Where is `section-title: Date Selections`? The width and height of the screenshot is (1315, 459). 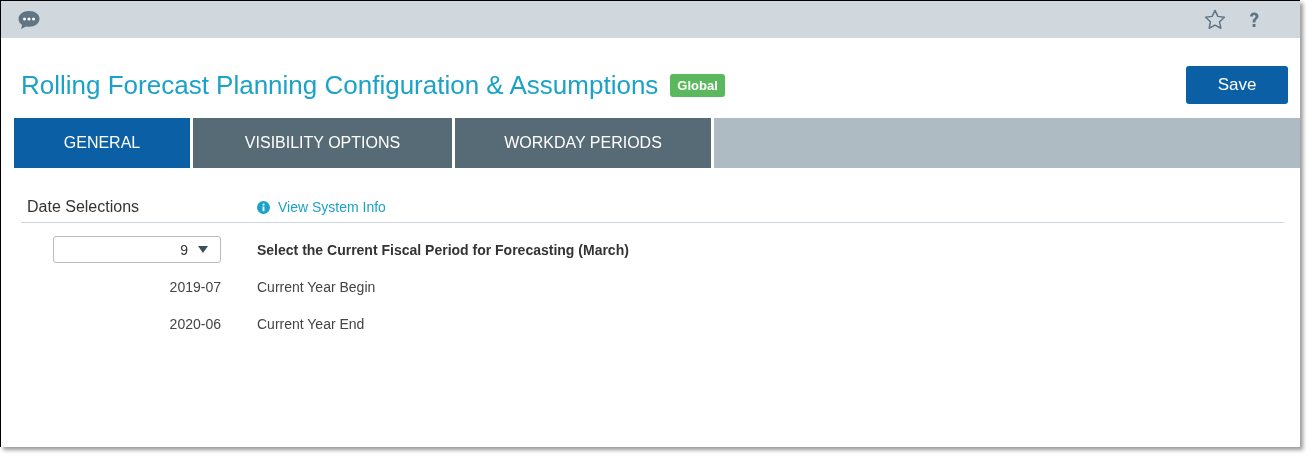
section-title: Date Selections is located at coordinates (84, 207).